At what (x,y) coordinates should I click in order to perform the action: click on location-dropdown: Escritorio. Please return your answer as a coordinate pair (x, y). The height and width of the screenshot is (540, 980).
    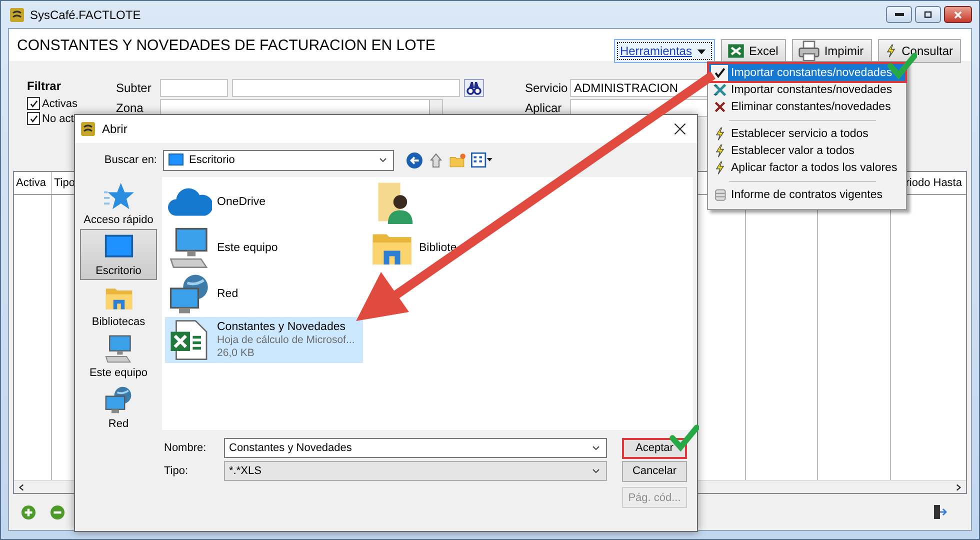
    Looking at the image, I should click on (278, 160).